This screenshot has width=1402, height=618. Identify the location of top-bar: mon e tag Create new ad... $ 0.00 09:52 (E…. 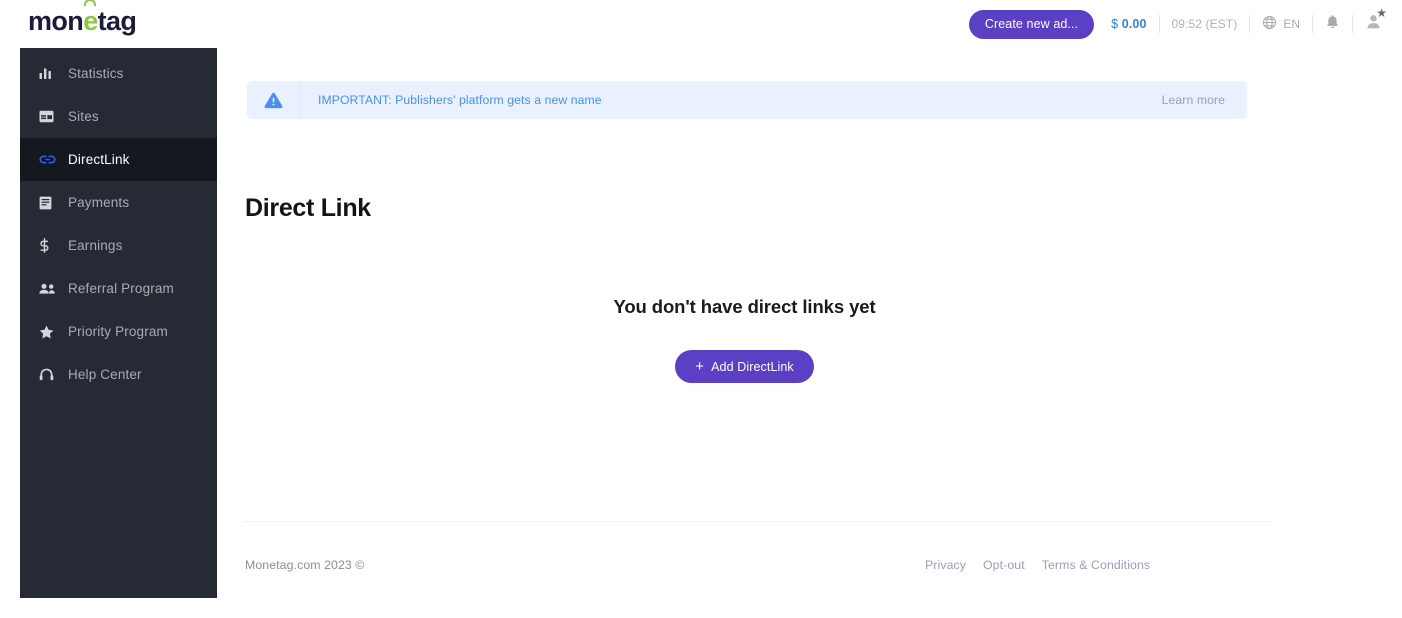
(701, 24).